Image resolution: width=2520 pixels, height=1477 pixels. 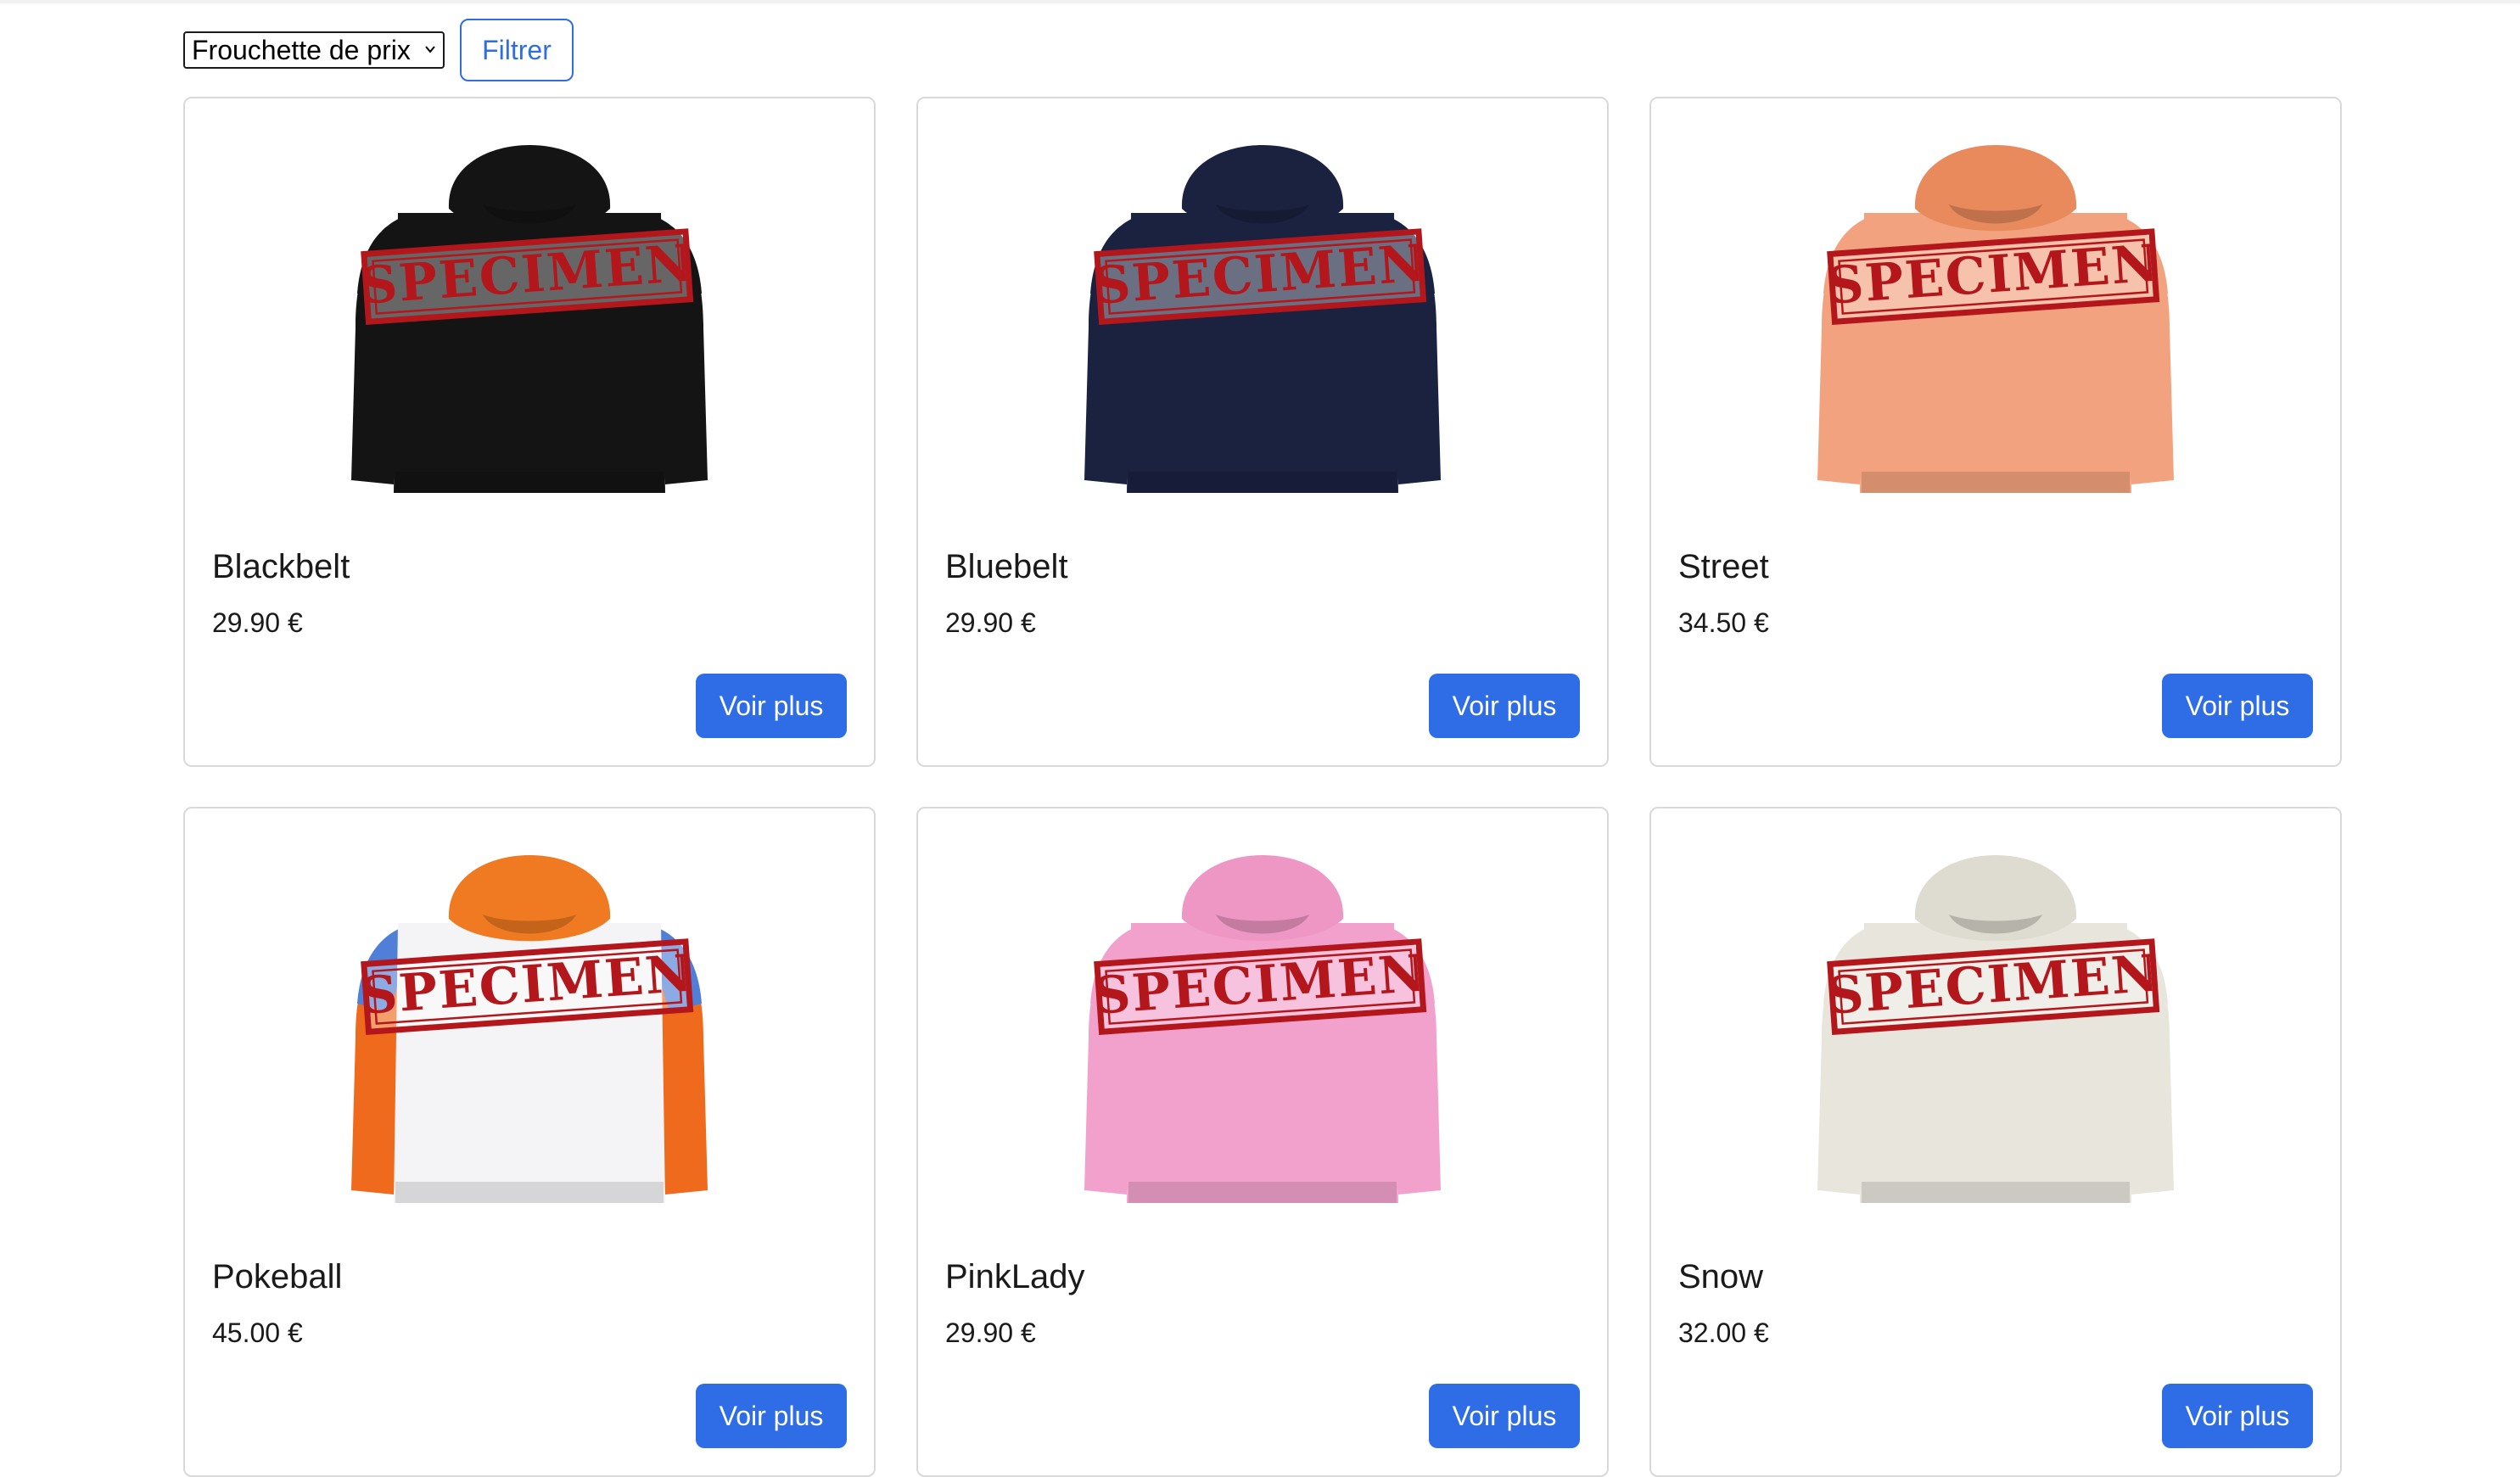 I want to click on product-card-street: SPECIMEN Street 34.50 € Voir plus, so click(x=1995, y=432).